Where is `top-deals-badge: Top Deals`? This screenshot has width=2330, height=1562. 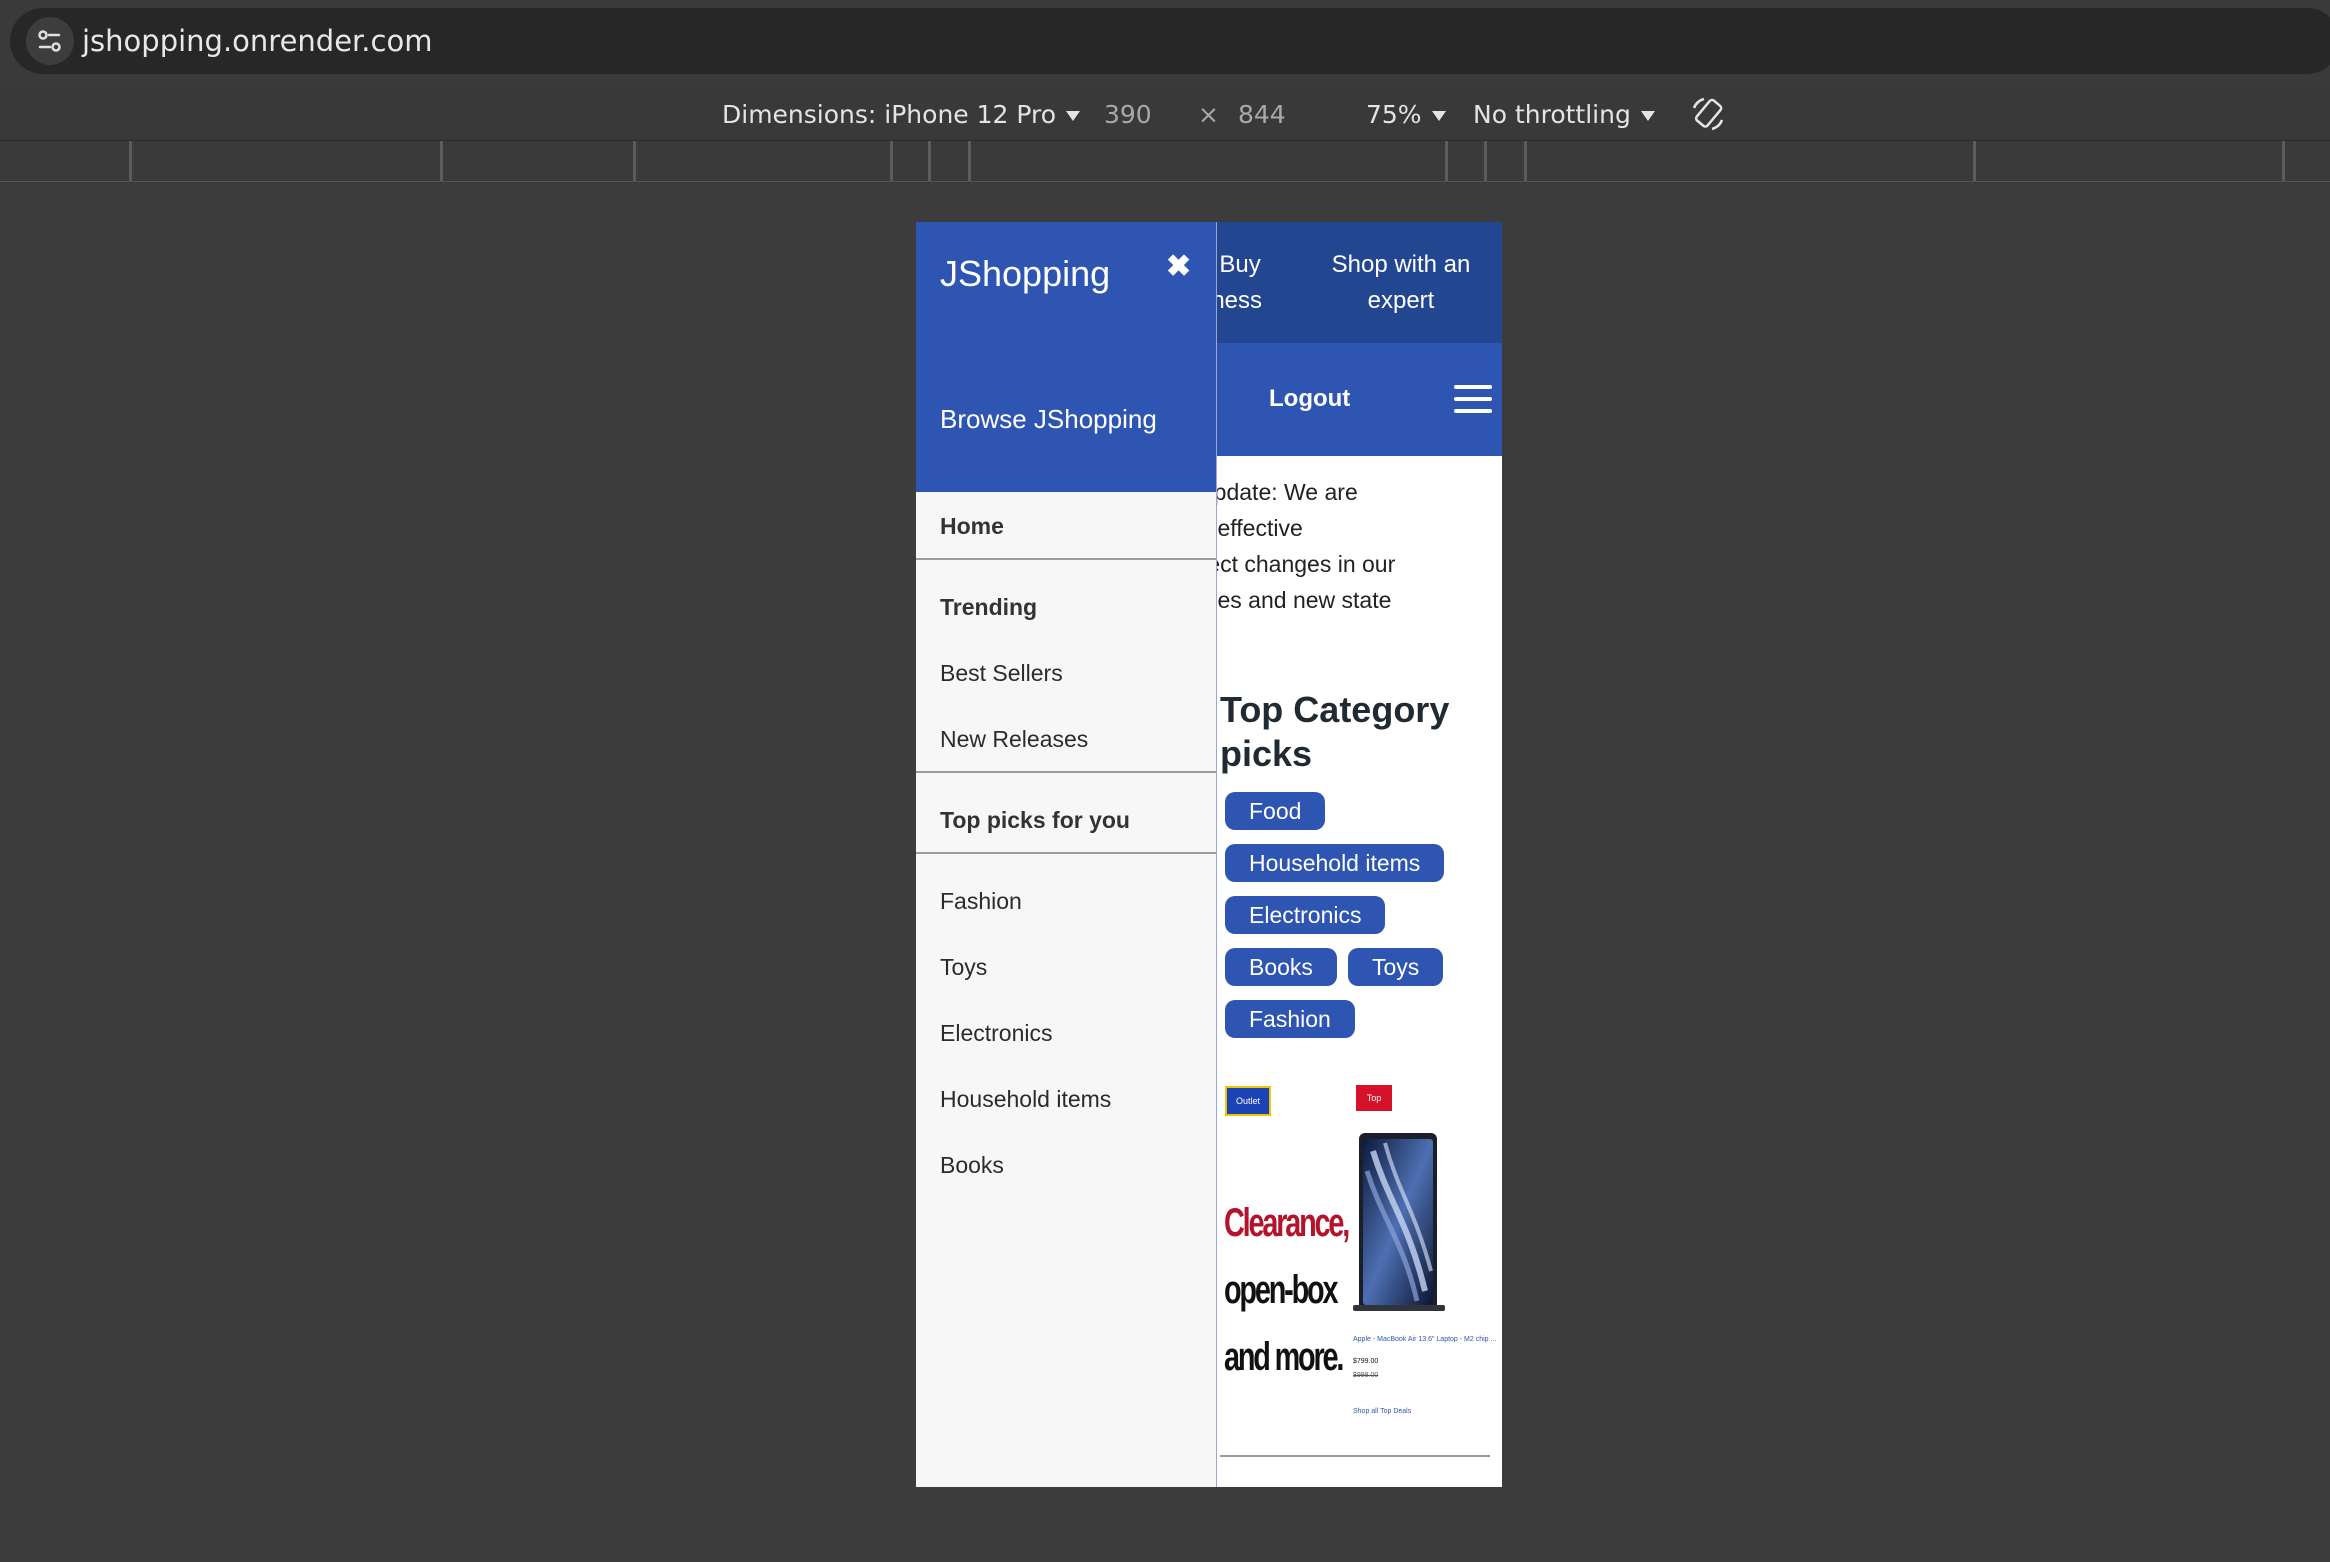 top-deals-badge: Top Deals is located at coordinates (1374, 1107).